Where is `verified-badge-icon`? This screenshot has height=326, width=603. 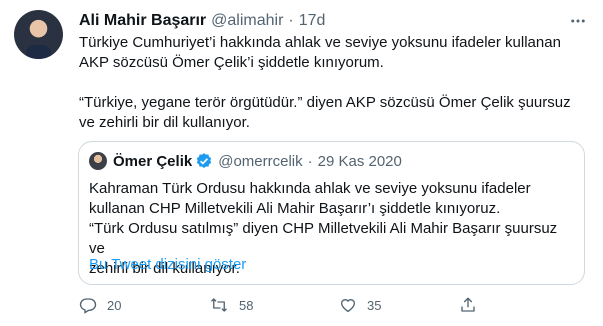 verified-badge-icon is located at coordinates (204, 161).